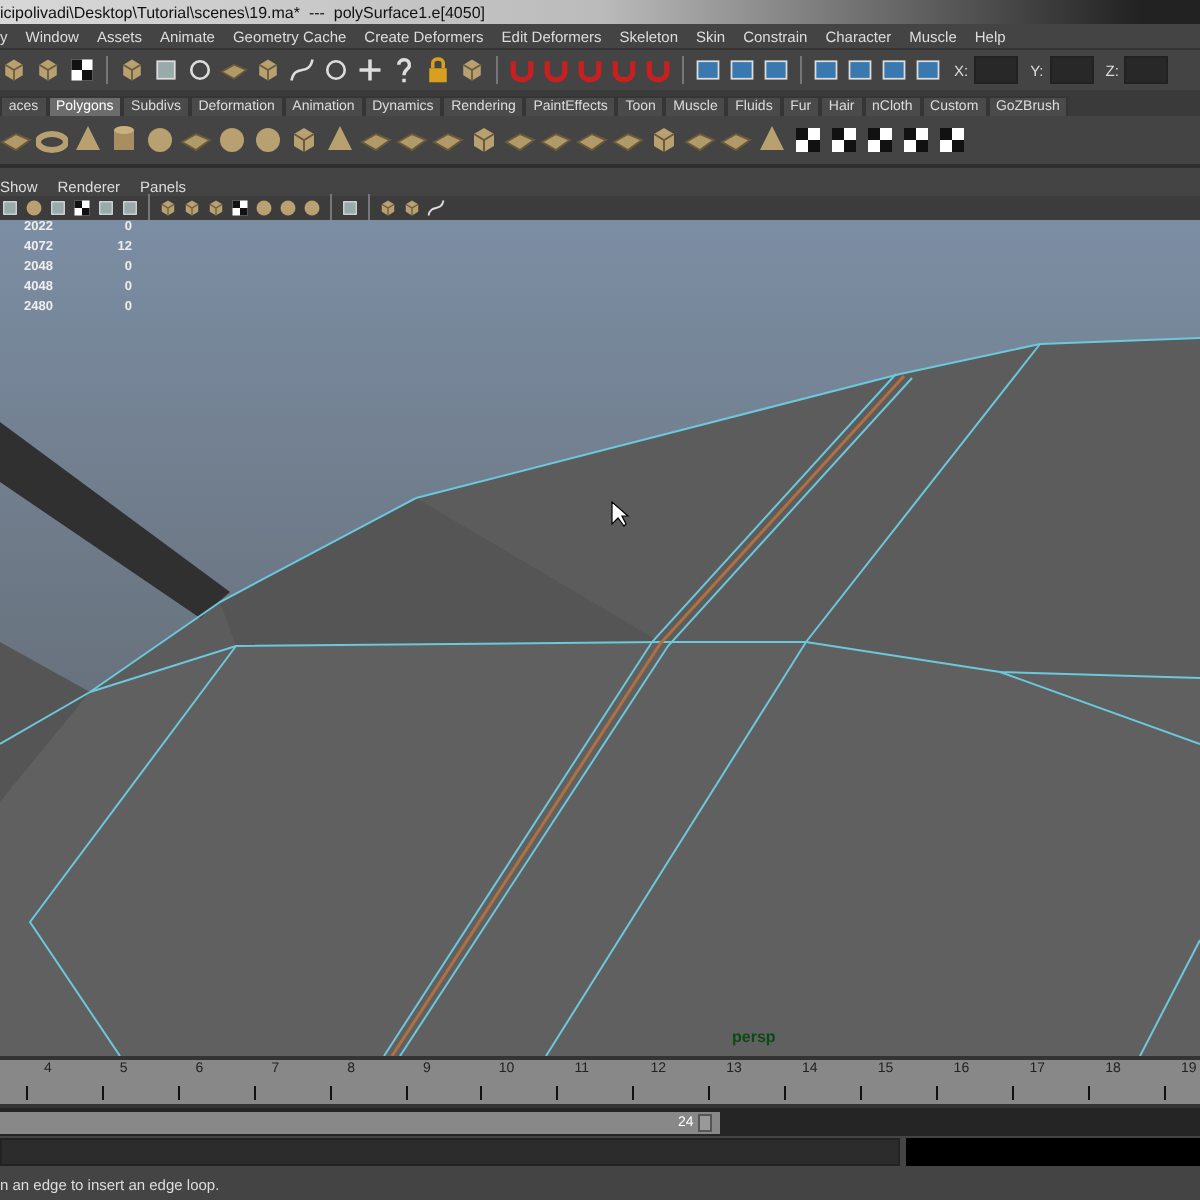  Describe the element at coordinates (124, 140) in the screenshot. I see `cylinder-icon` at that location.